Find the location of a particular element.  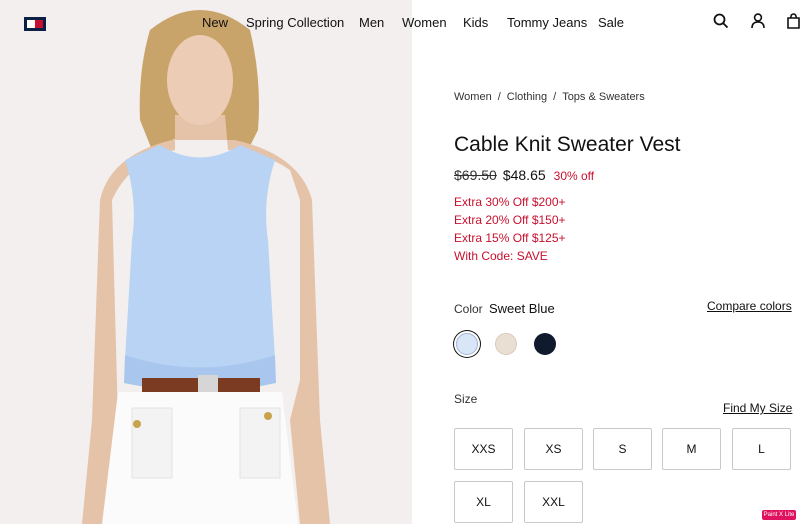

extension-badge: Paint X Lite is located at coordinates (779, 515).